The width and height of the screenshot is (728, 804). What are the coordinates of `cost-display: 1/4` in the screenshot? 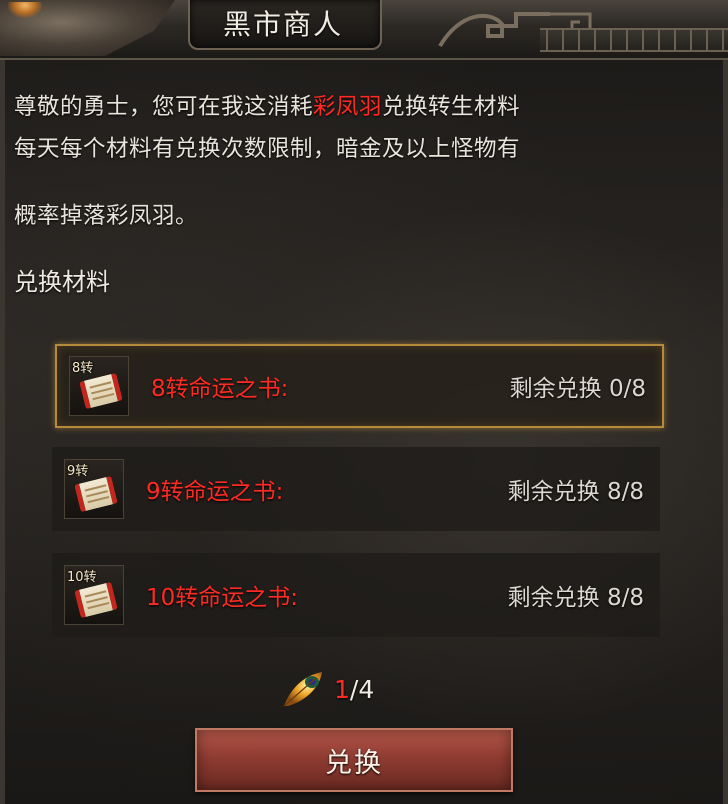 It's located at (327, 689).